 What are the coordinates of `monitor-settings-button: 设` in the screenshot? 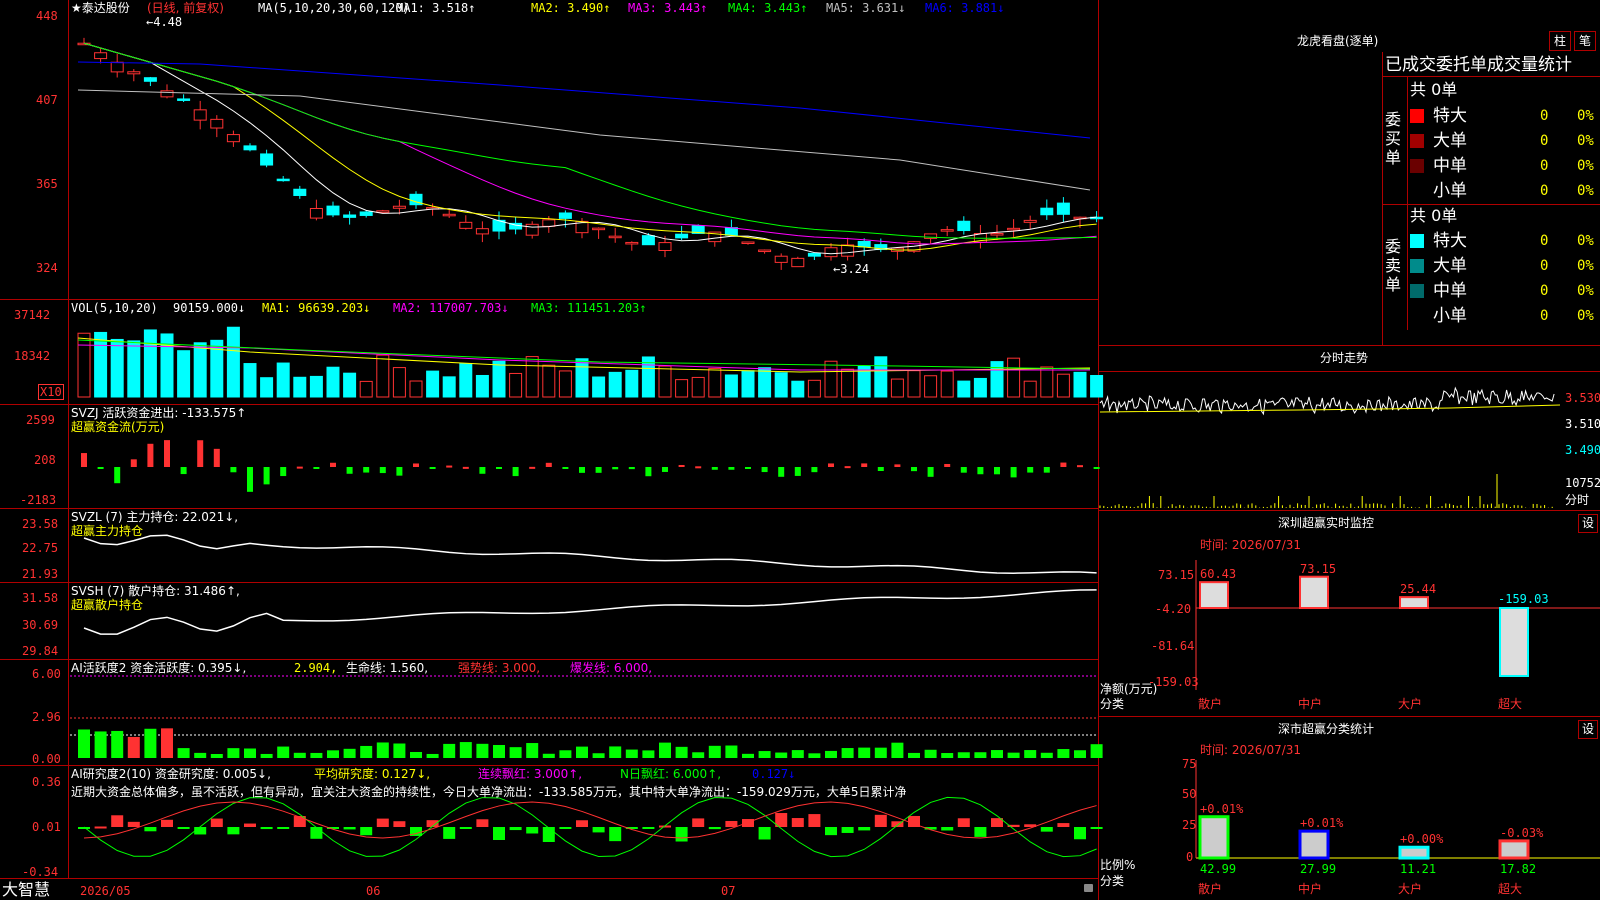 It's located at (1588, 523).